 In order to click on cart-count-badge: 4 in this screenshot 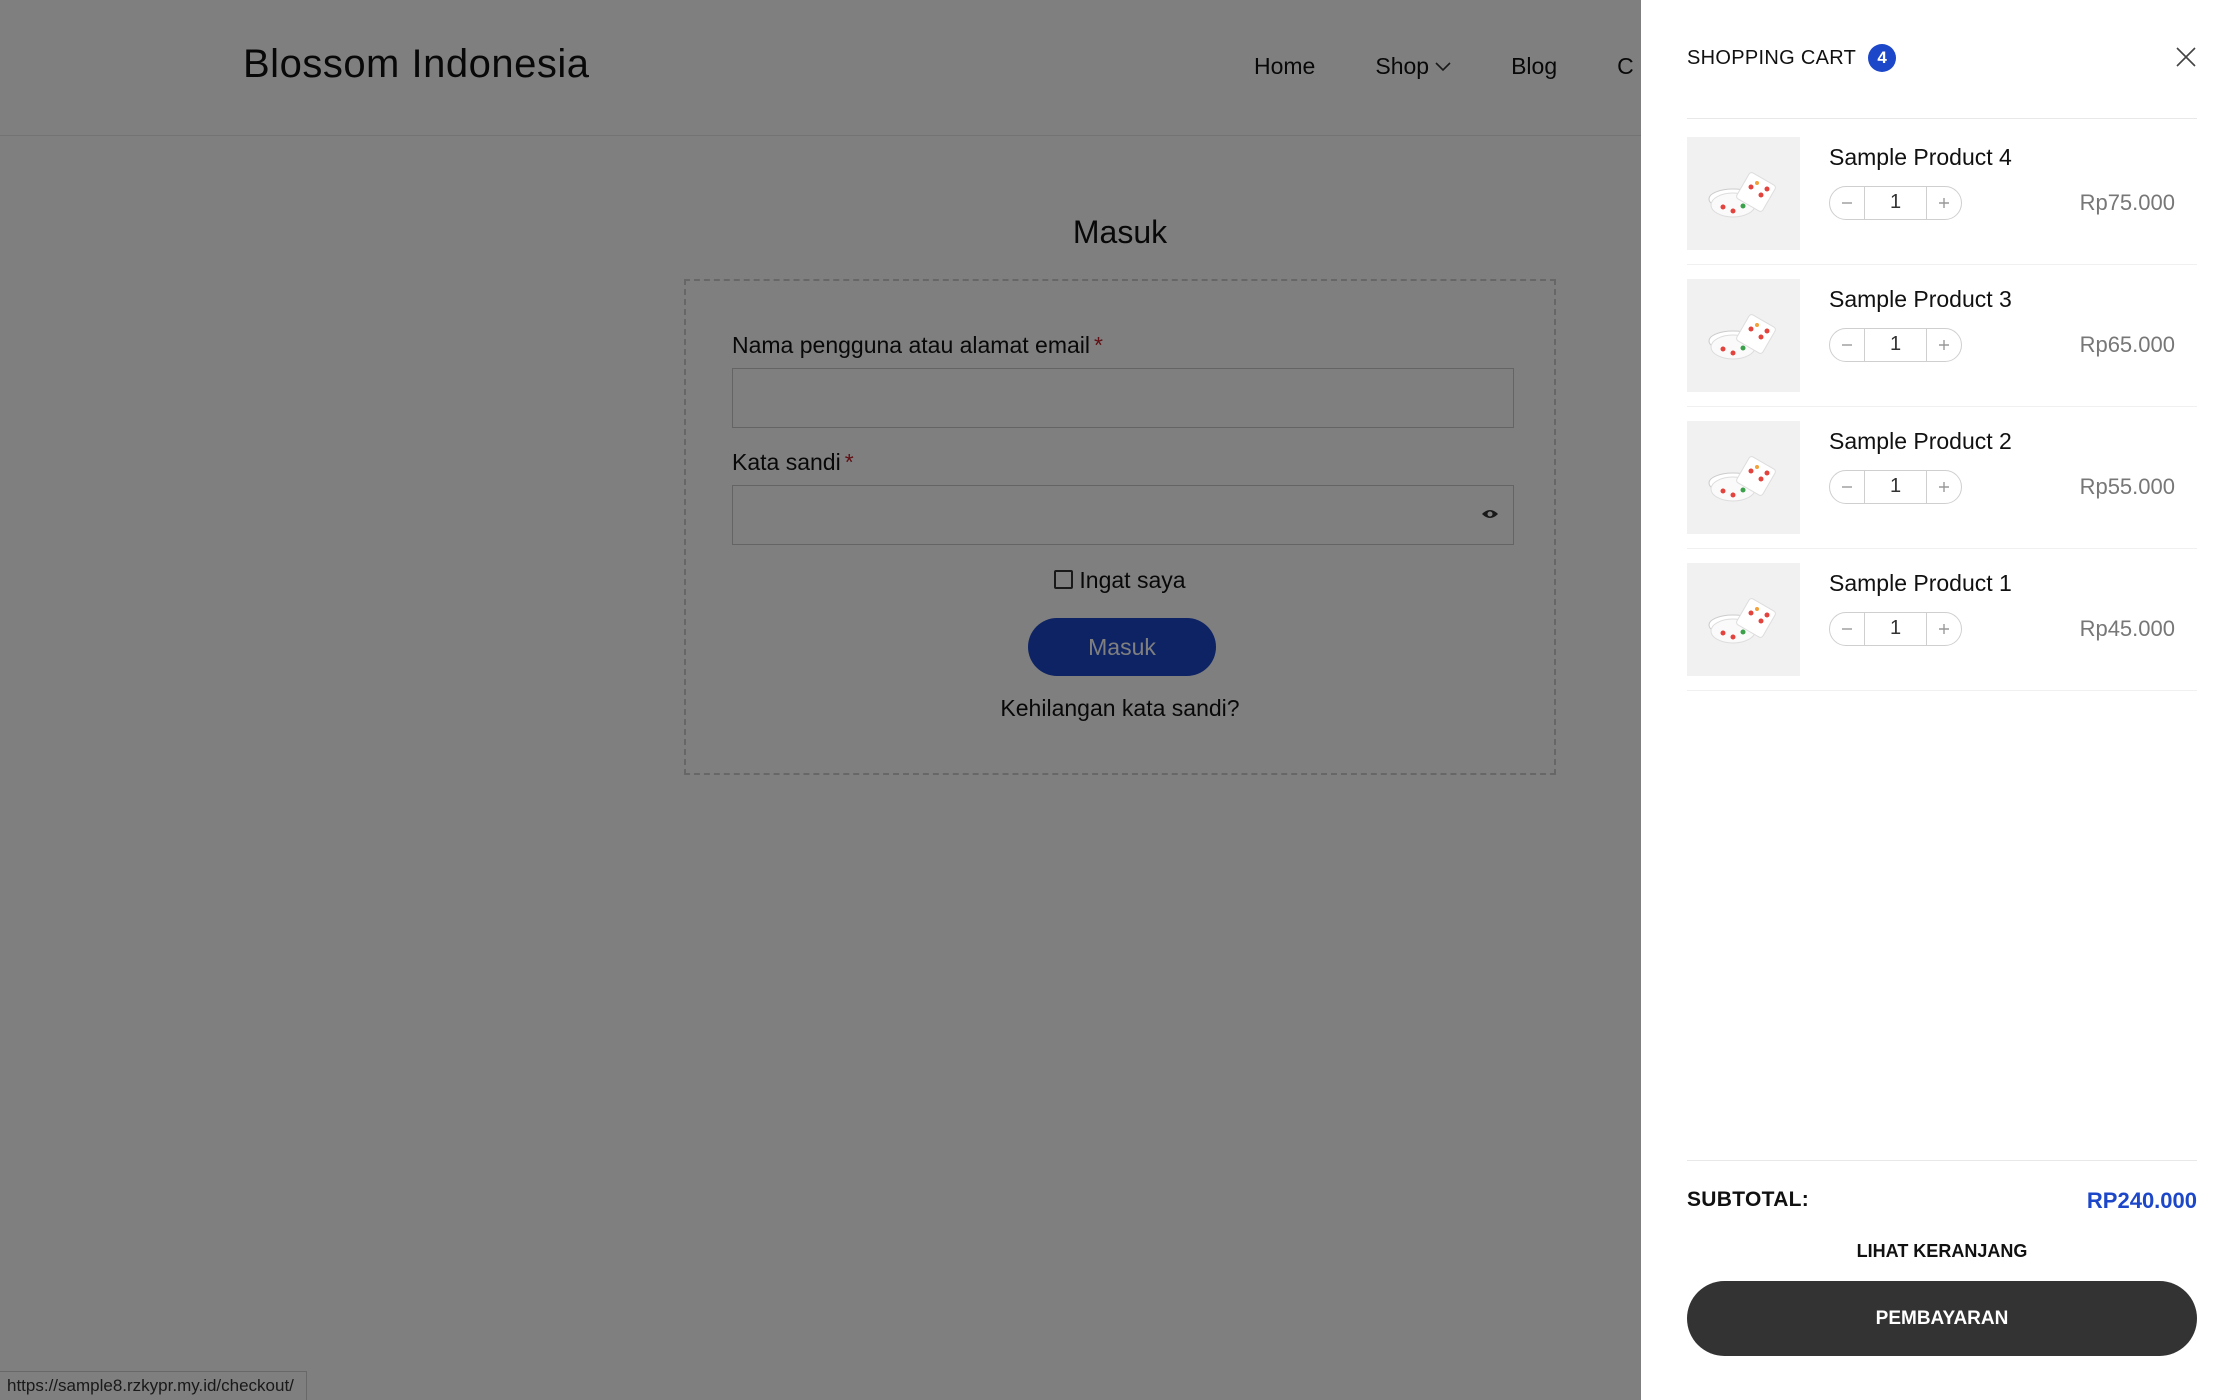, I will do `click(1882, 58)`.